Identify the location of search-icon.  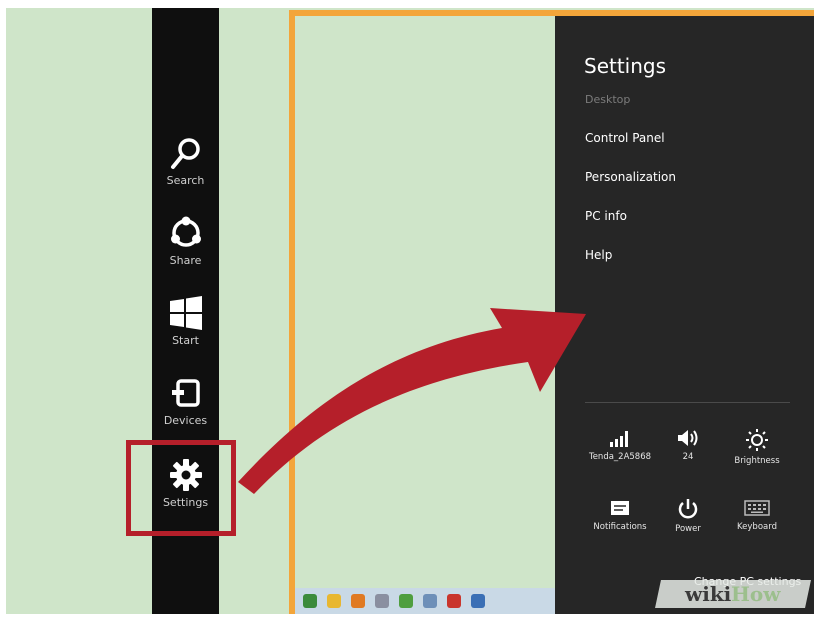
(185, 153).